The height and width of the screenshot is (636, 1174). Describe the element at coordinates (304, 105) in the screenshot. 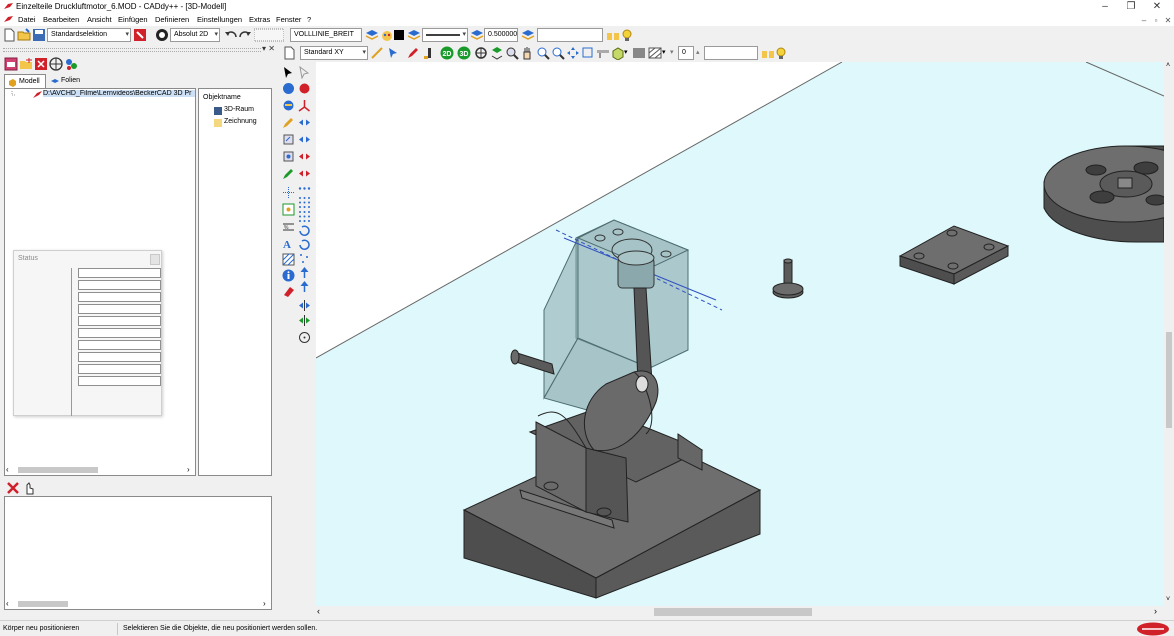

I see `axes-icon` at that location.